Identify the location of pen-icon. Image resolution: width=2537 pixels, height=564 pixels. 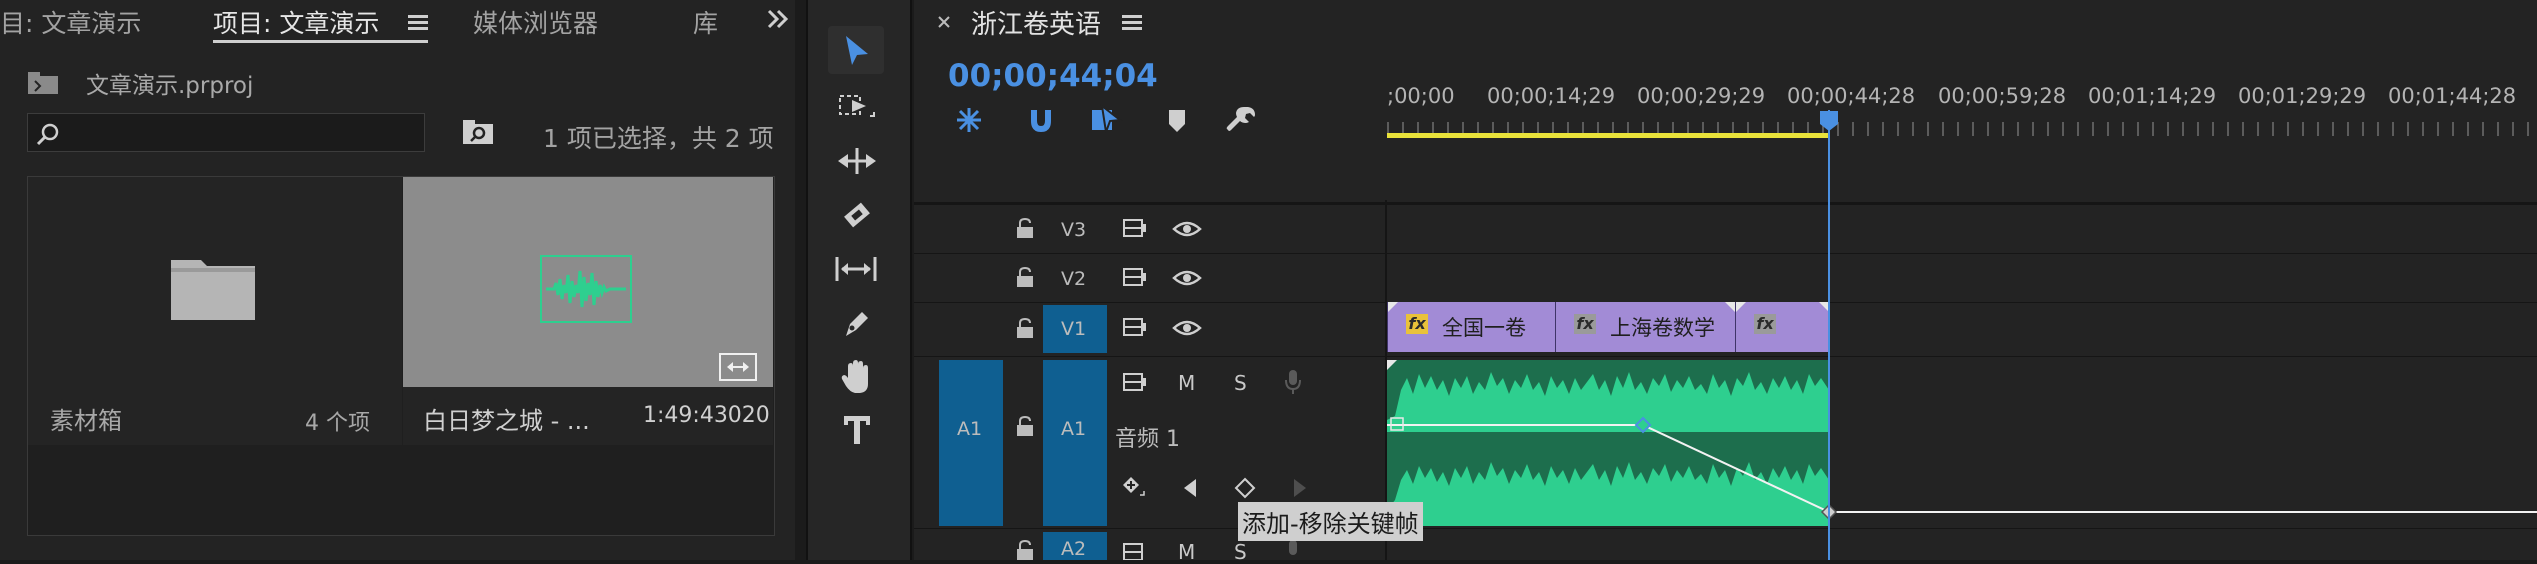
(857, 324).